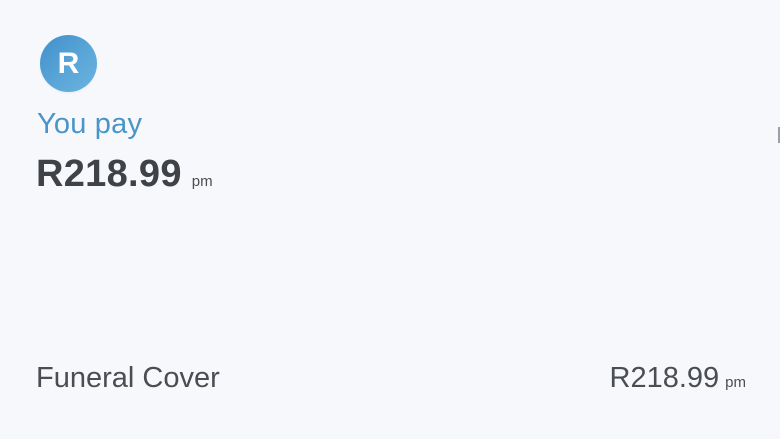  What do you see at coordinates (391, 382) in the screenshot?
I see `line-item-funeral-cover: Funeral Cover R218.99 pm` at bounding box center [391, 382].